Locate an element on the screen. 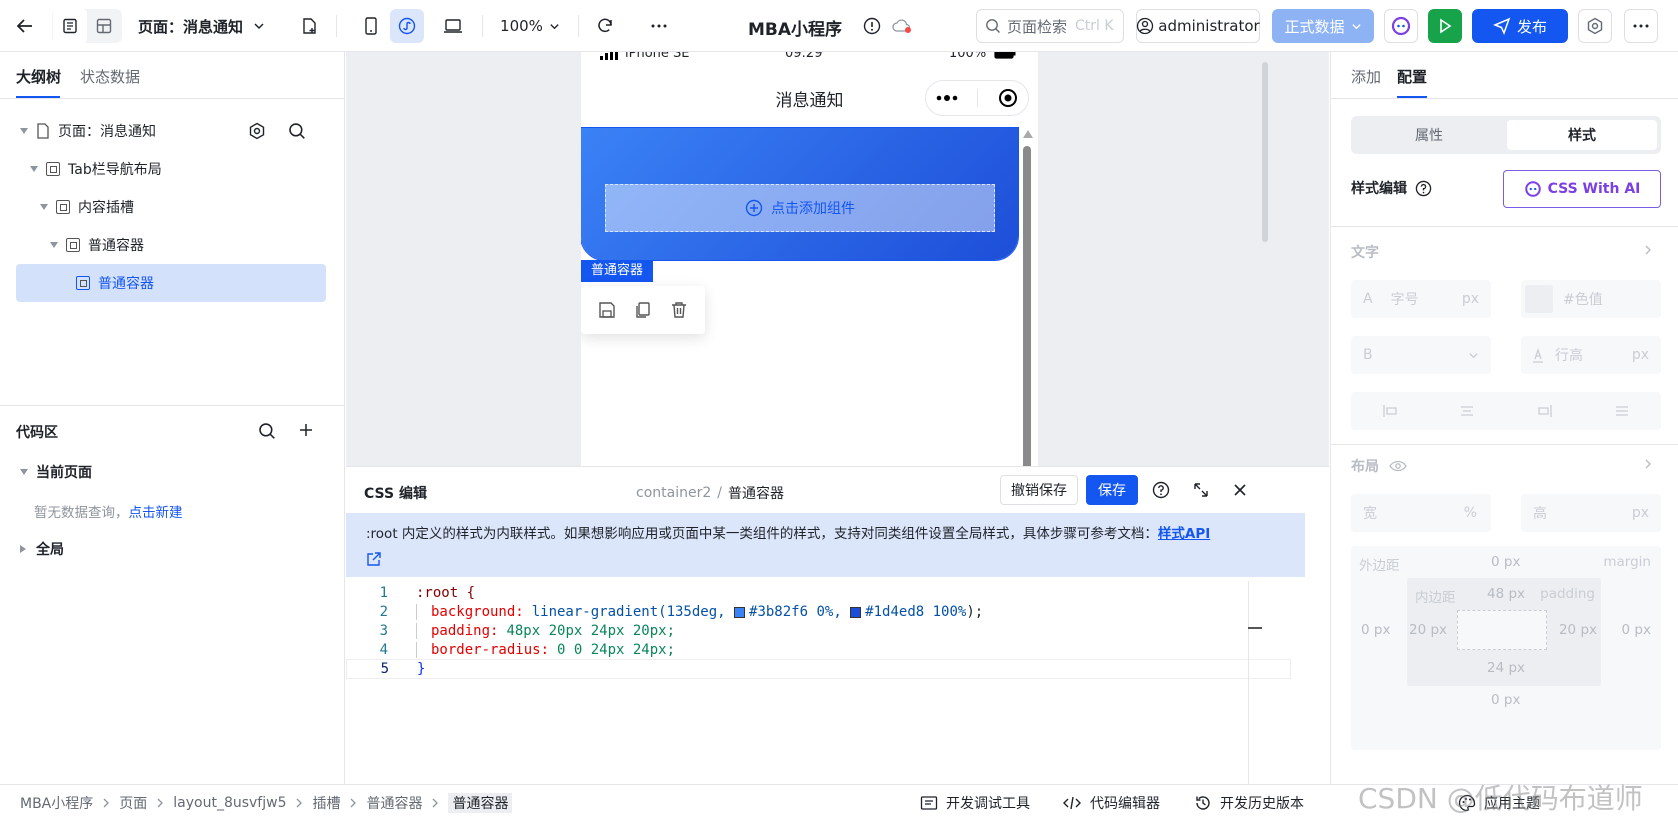 This screenshot has width=1678, height=820. current-page-group: 当前页面 is located at coordinates (56, 472).